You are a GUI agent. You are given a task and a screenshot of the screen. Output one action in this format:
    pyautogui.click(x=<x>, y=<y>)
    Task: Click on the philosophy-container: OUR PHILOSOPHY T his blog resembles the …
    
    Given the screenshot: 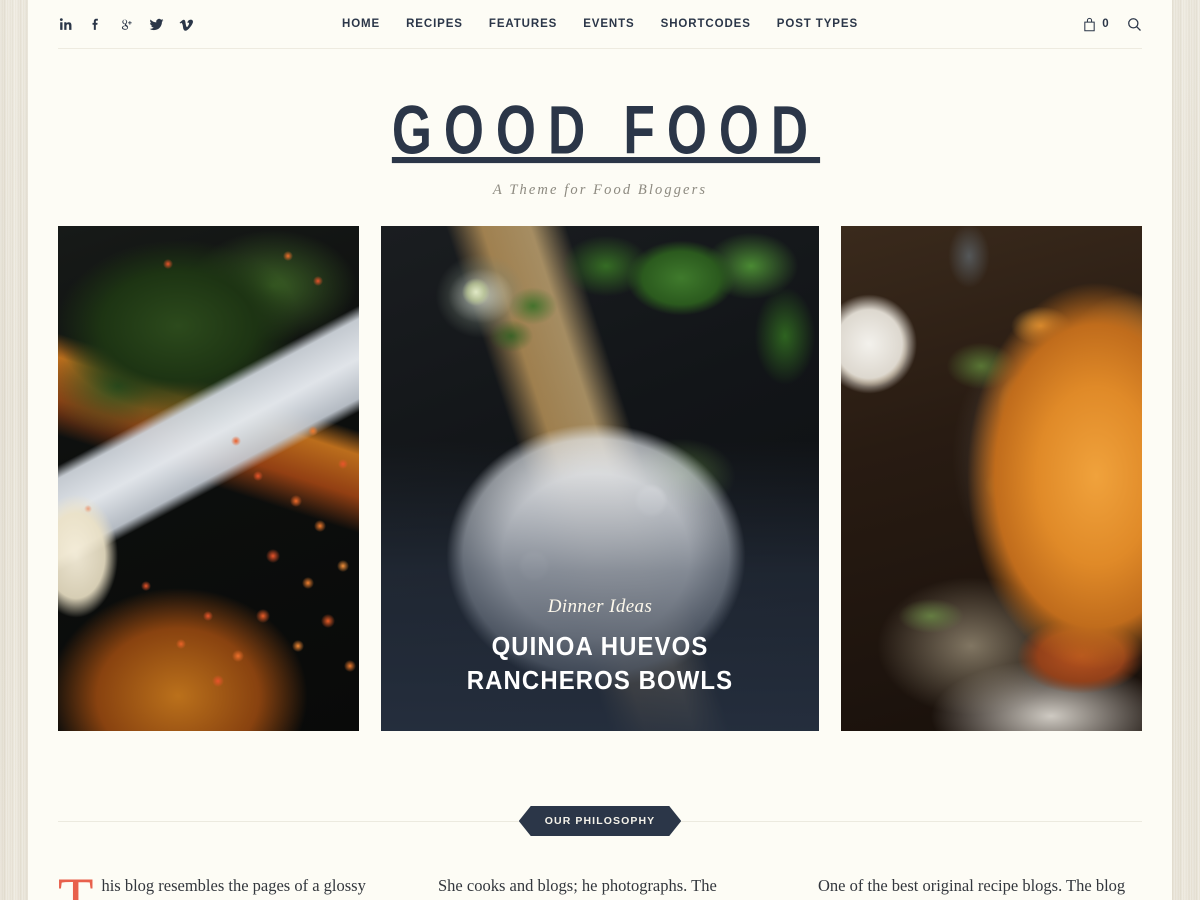 What is the action you would take?
    pyautogui.click(x=600, y=851)
    